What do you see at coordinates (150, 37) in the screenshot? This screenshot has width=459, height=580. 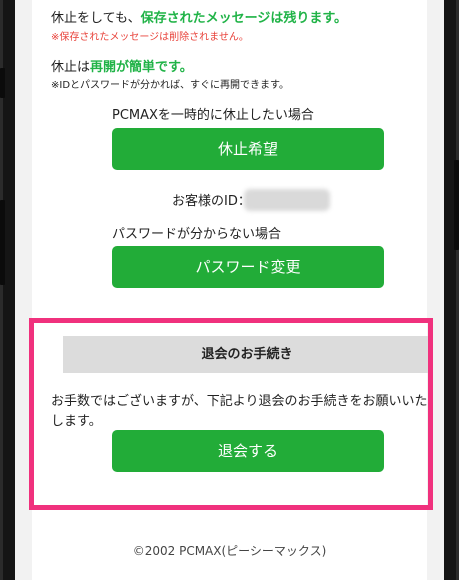 I see `message-retention-note: ※保存されたメッセージは削除されません。` at bounding box center [150, 37].